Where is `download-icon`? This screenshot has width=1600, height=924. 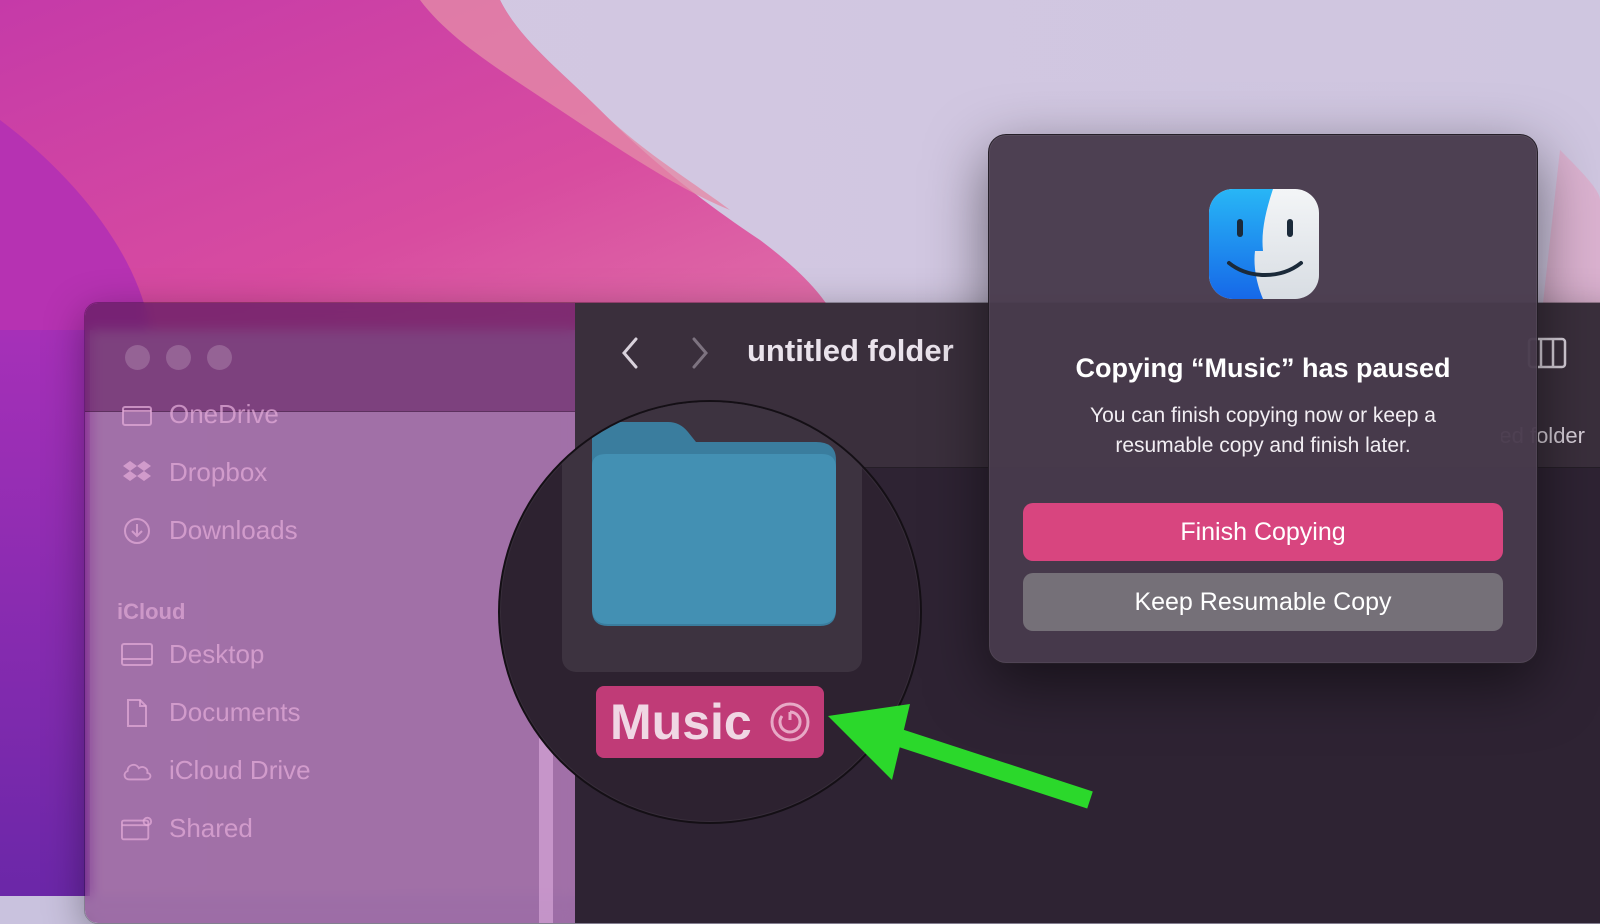
download-icon is located at coordinates (137, 531).